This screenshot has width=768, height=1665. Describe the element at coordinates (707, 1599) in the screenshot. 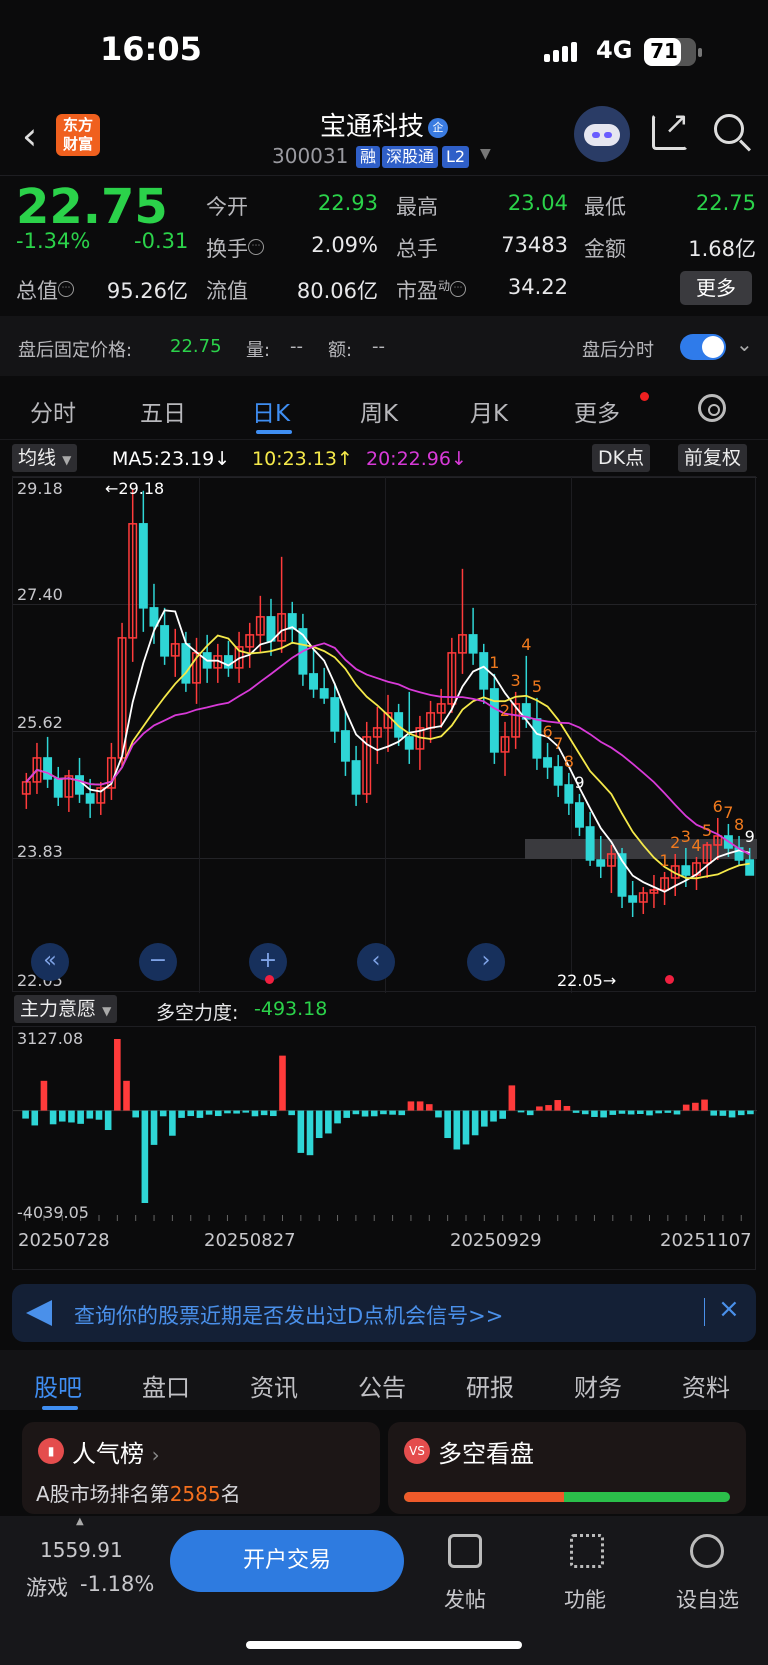

I see `add-watchlist-label: 设自选` at that location.